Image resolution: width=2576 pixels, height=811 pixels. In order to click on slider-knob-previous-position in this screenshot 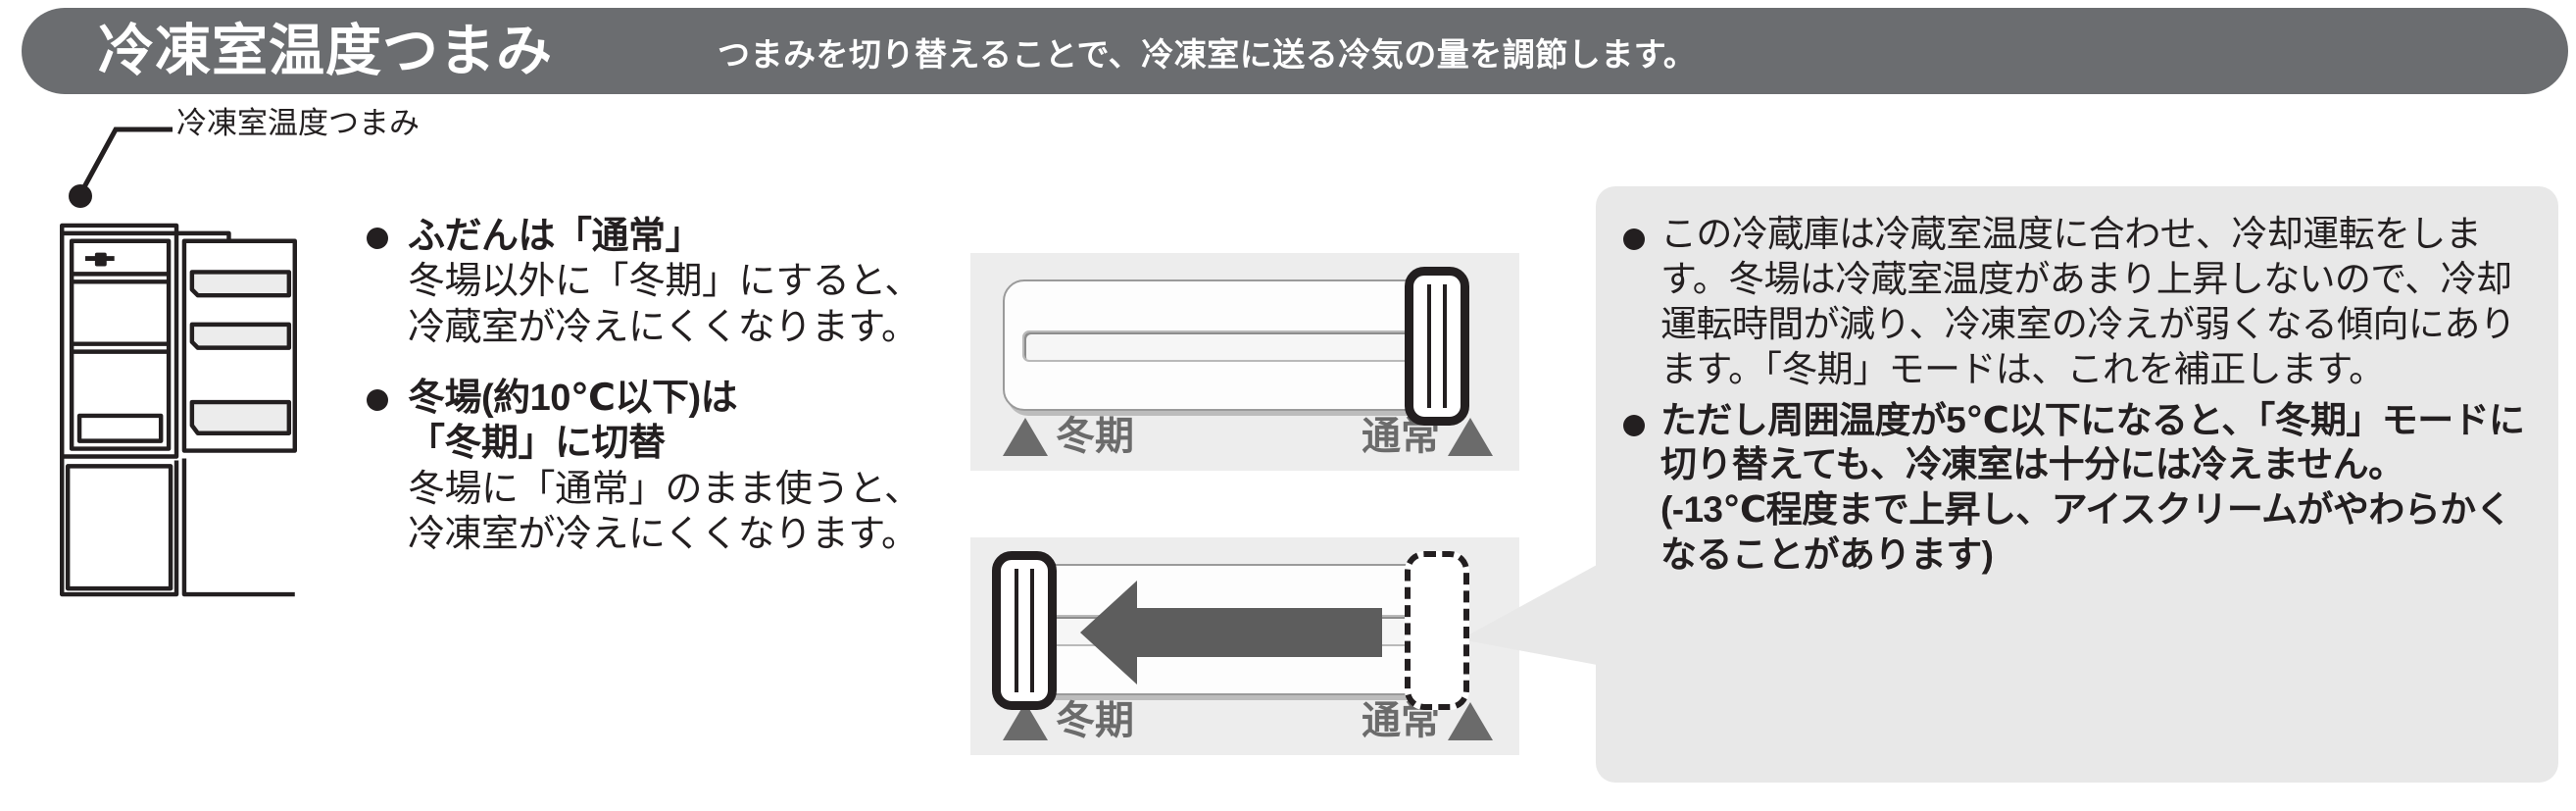, I will do `click(1437, 631)`.